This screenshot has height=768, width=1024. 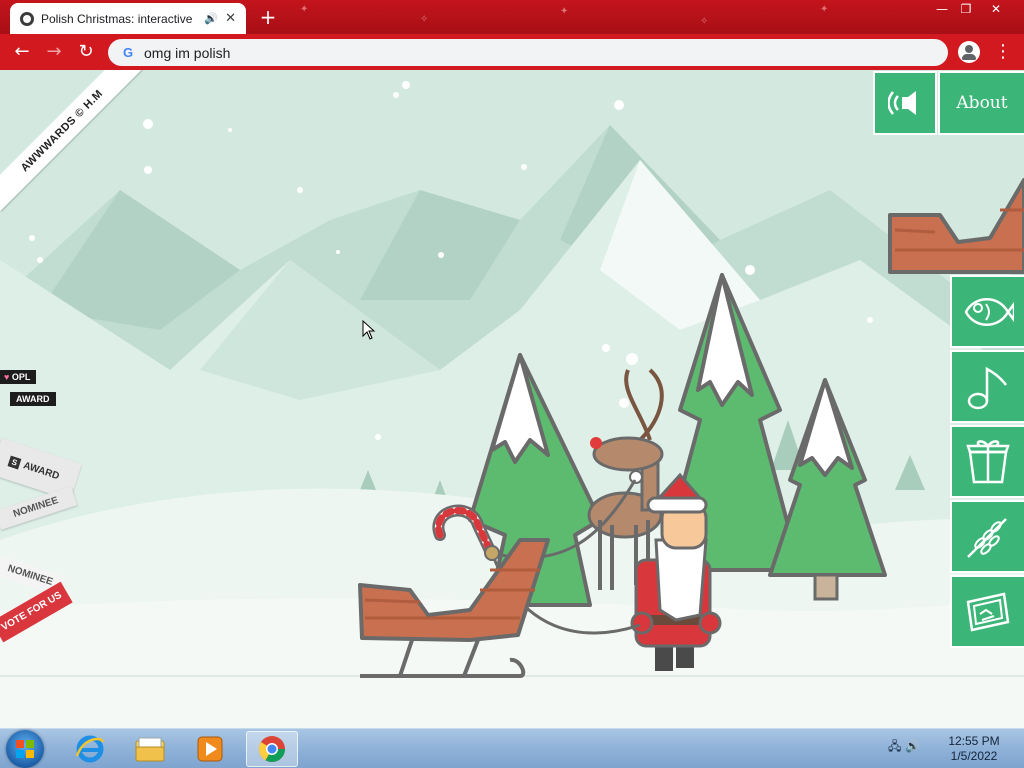 What do you see at coordinates (210, 749) in the screenshot?
I see `media-player-icon` at bounding box center [210, 749].